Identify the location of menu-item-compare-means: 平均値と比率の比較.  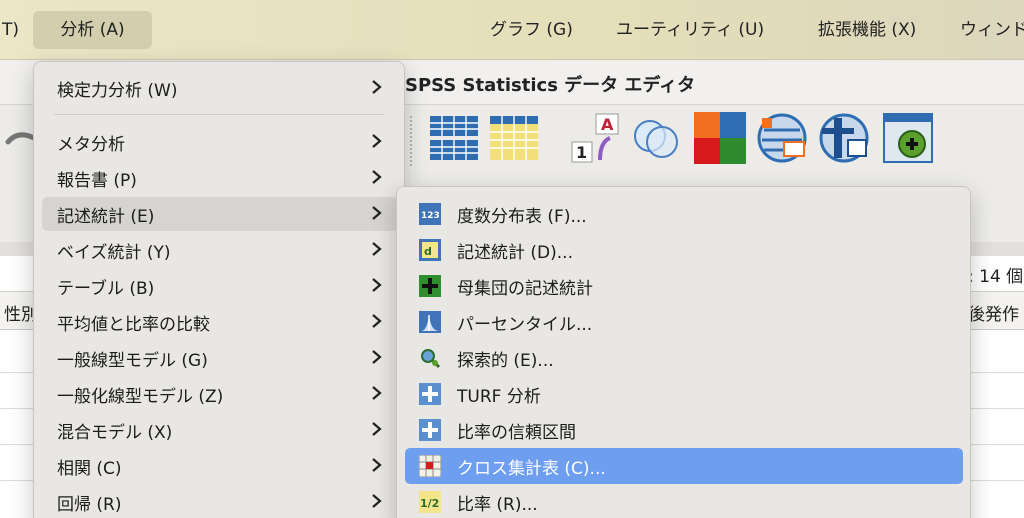
(220, 322).